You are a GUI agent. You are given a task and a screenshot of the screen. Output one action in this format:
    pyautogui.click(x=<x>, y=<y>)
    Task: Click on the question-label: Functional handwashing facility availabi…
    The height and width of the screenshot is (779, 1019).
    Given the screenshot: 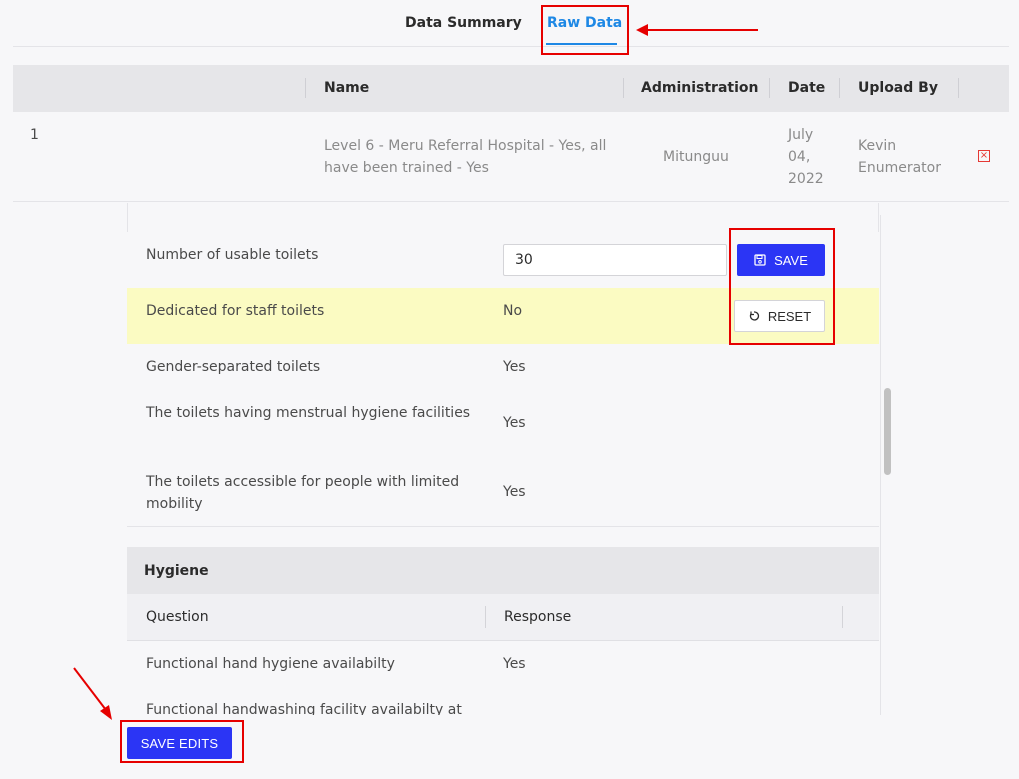 What is the action you would take?
    pyautogui.click(x=304, y=708)
    